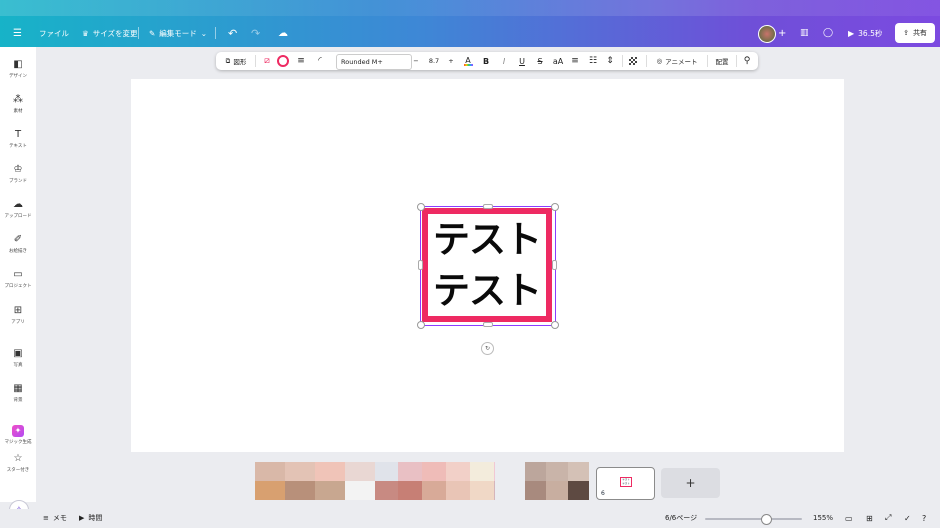 Image resolution: width=940 pixels, height=528 pixels. What do you see at coordinates (851, 33) in the screenshot?
I see `play-icon: ▶` at bounding box center [851, 33].